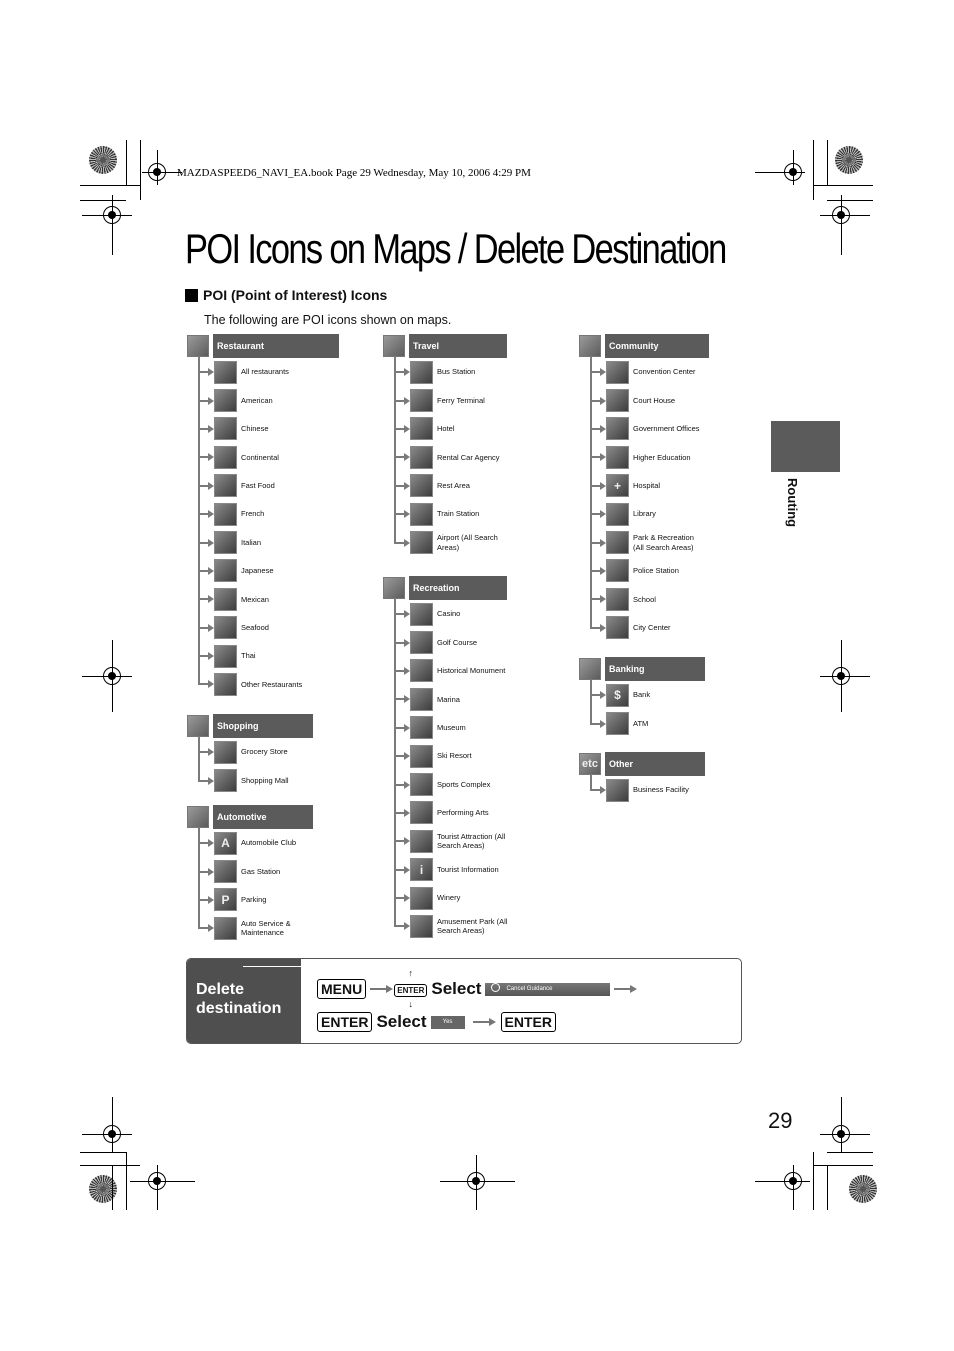 This screenshot has height=1351, width=954. I want to click on poi-item-label: Police Station, so click(656, 571).